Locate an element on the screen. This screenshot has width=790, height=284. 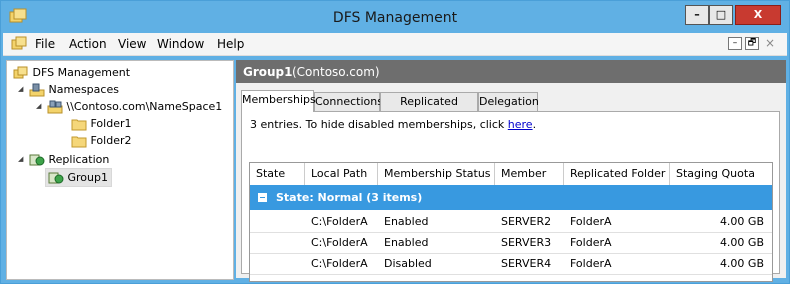
menu-file: File is located at coordinates (45, 44).